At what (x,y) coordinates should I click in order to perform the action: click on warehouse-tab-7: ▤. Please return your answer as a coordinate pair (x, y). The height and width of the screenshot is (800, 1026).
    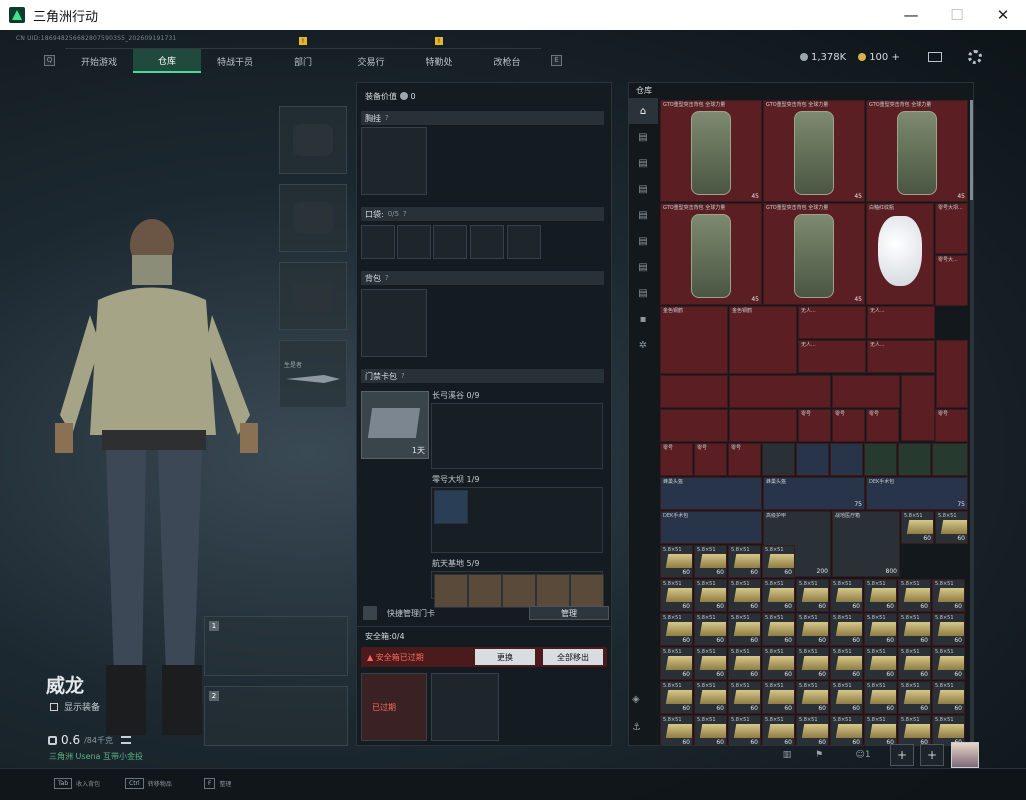
    Looking at the image, I should click on (643, 267).